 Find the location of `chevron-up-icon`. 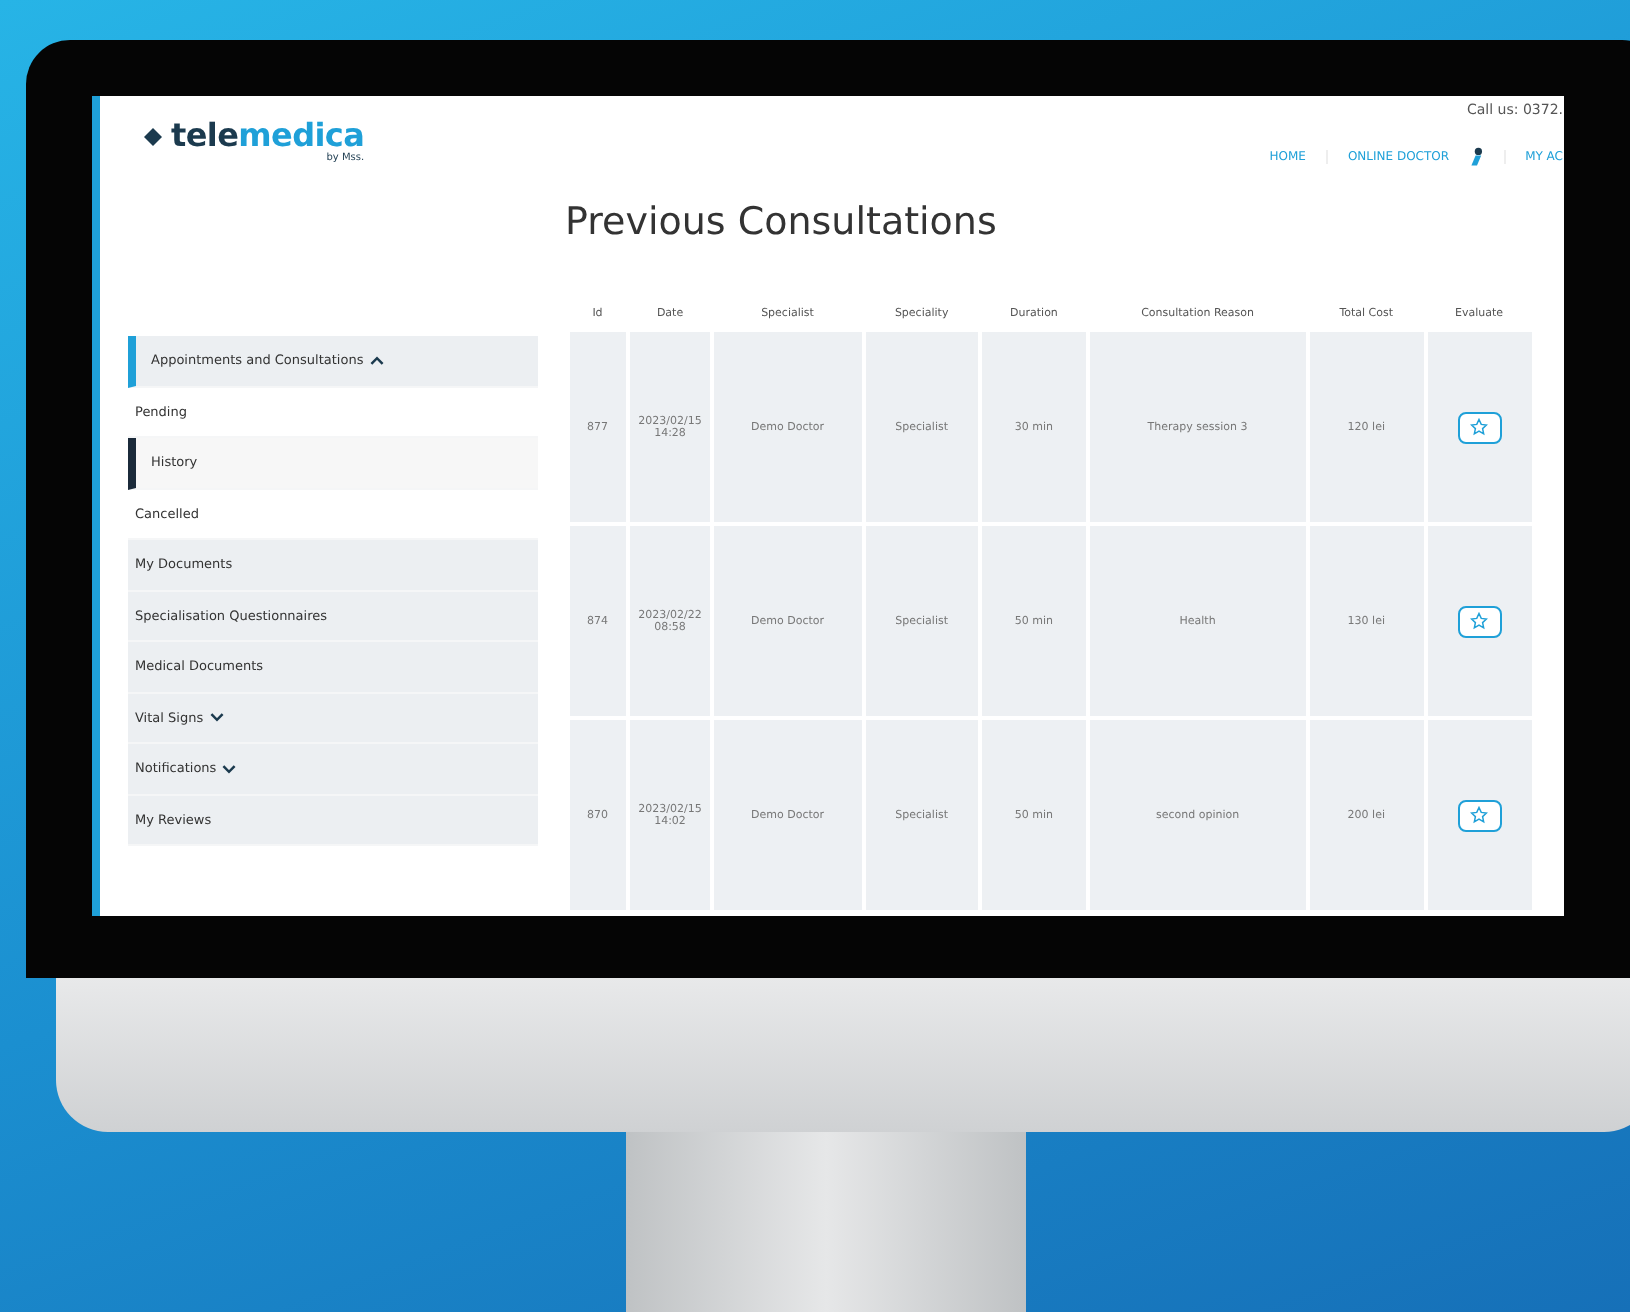

chevron-up-icon is located at coordinates (376, 360).